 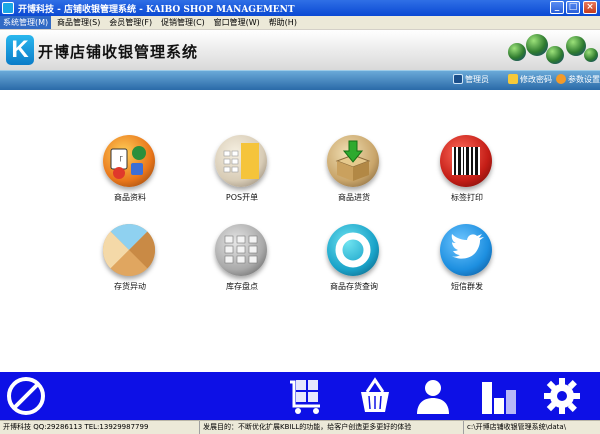 What do you see at coordinates (300, 80) in the screenshot?
I see `toolbar-strip: 管理员 修改密码 参数设置` at bounding box center [300, 80].